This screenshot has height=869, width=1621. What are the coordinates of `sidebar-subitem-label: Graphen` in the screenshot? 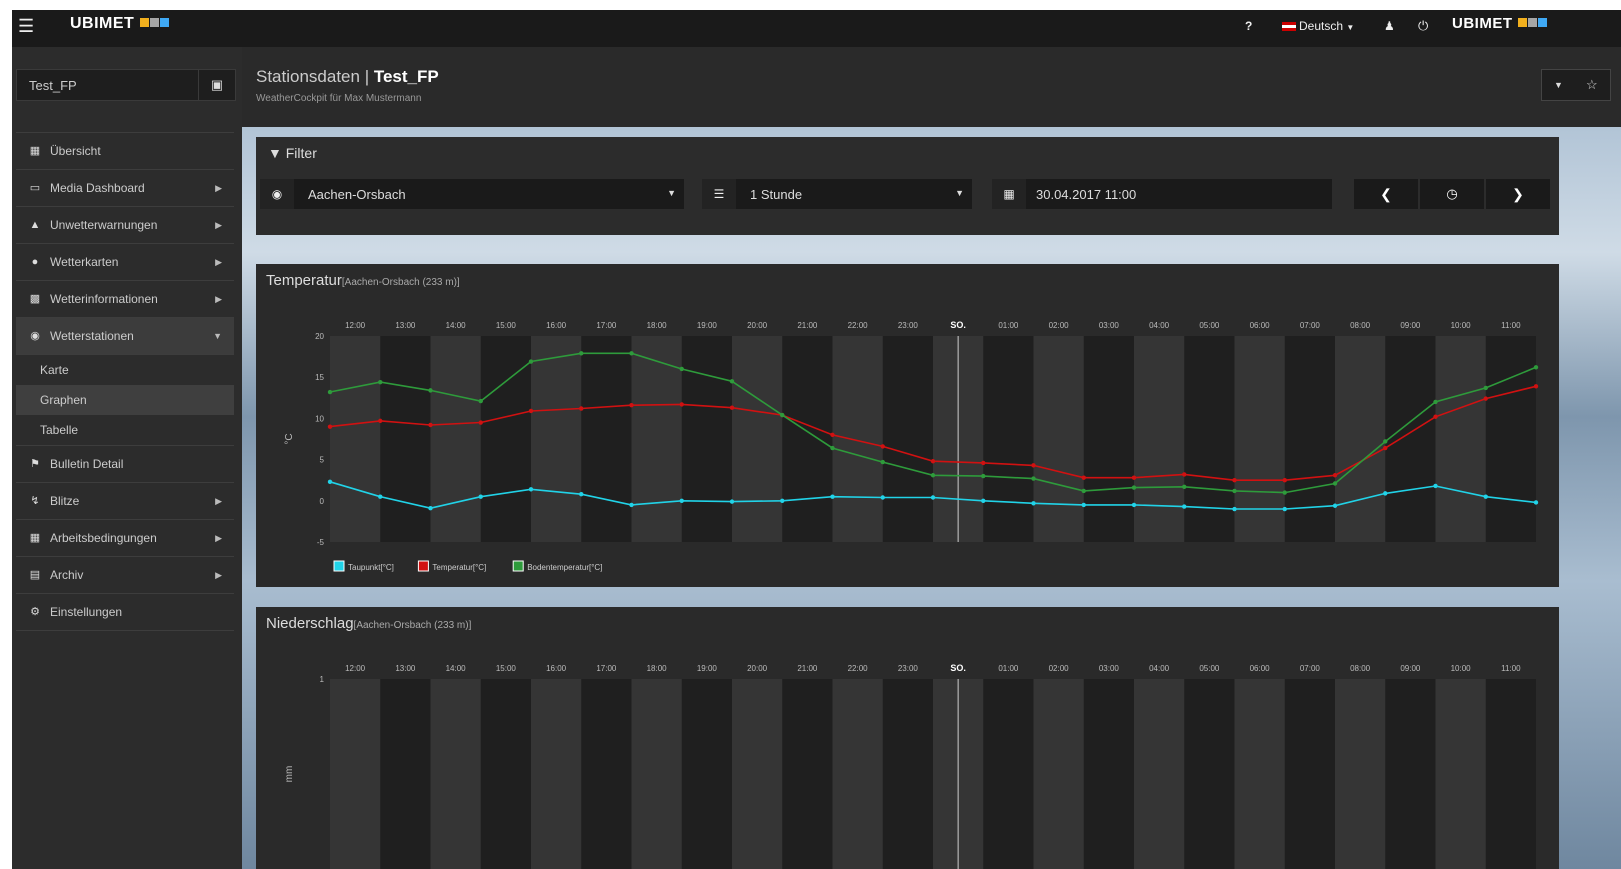 It's located at (63, 400).